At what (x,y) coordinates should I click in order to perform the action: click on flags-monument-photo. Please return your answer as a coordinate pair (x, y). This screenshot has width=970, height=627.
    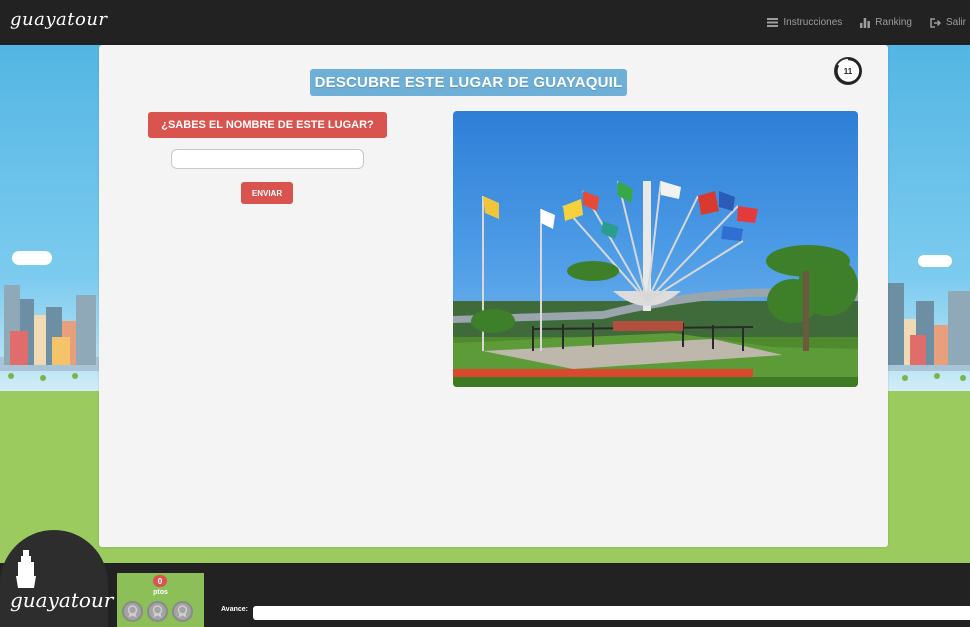
    Looking at the image, I should click on (655, 283).